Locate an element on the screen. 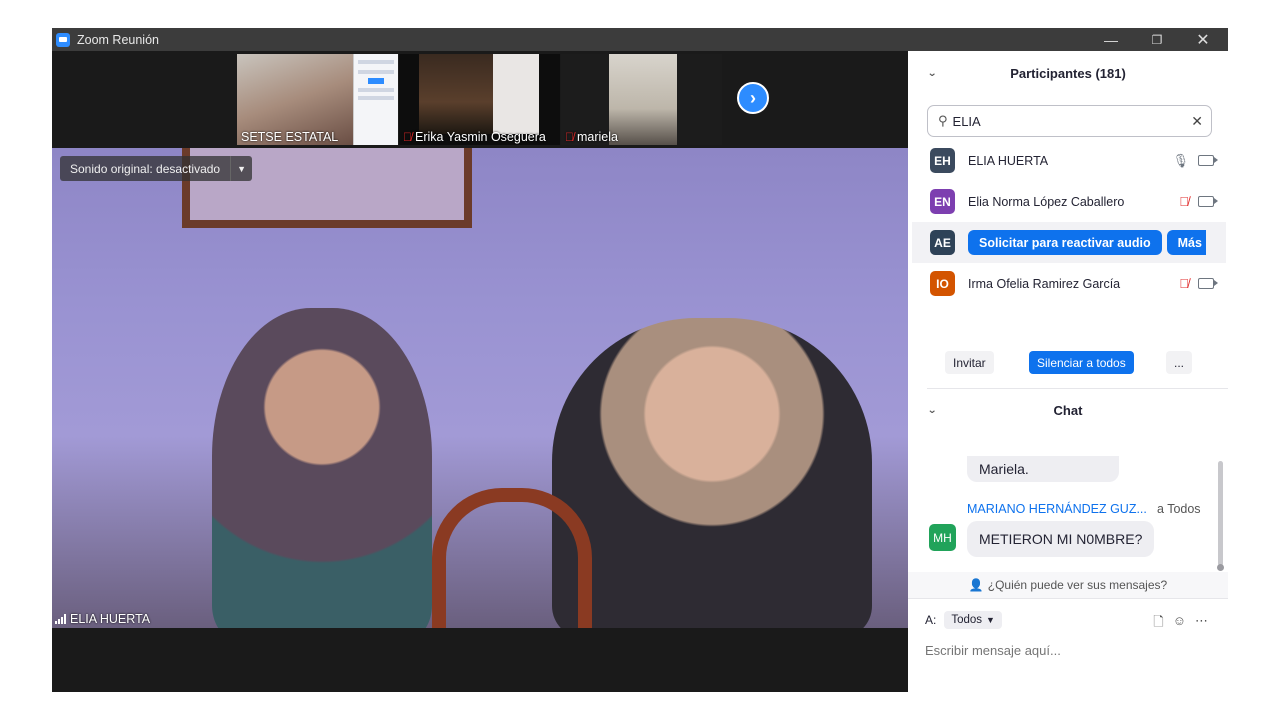 The image size is (1280, 720). chat-recipient-label: a Todos is located at coordinates (1179, 509).